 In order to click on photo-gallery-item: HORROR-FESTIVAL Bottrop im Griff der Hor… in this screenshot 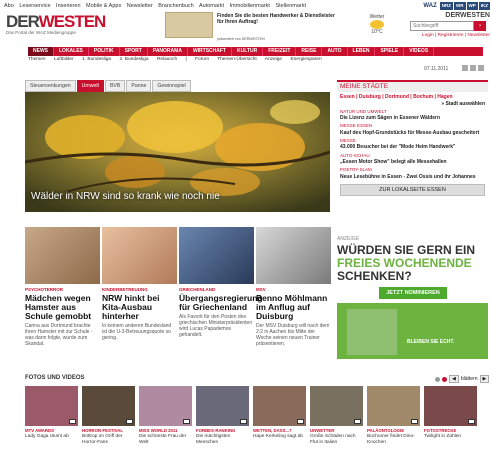, I will do `click(108, 415)`.